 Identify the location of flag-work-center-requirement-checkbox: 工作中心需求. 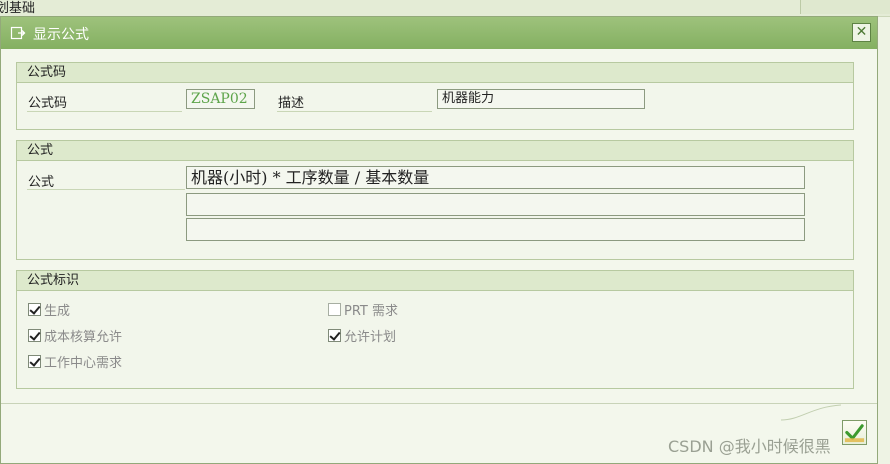
(75, 361).